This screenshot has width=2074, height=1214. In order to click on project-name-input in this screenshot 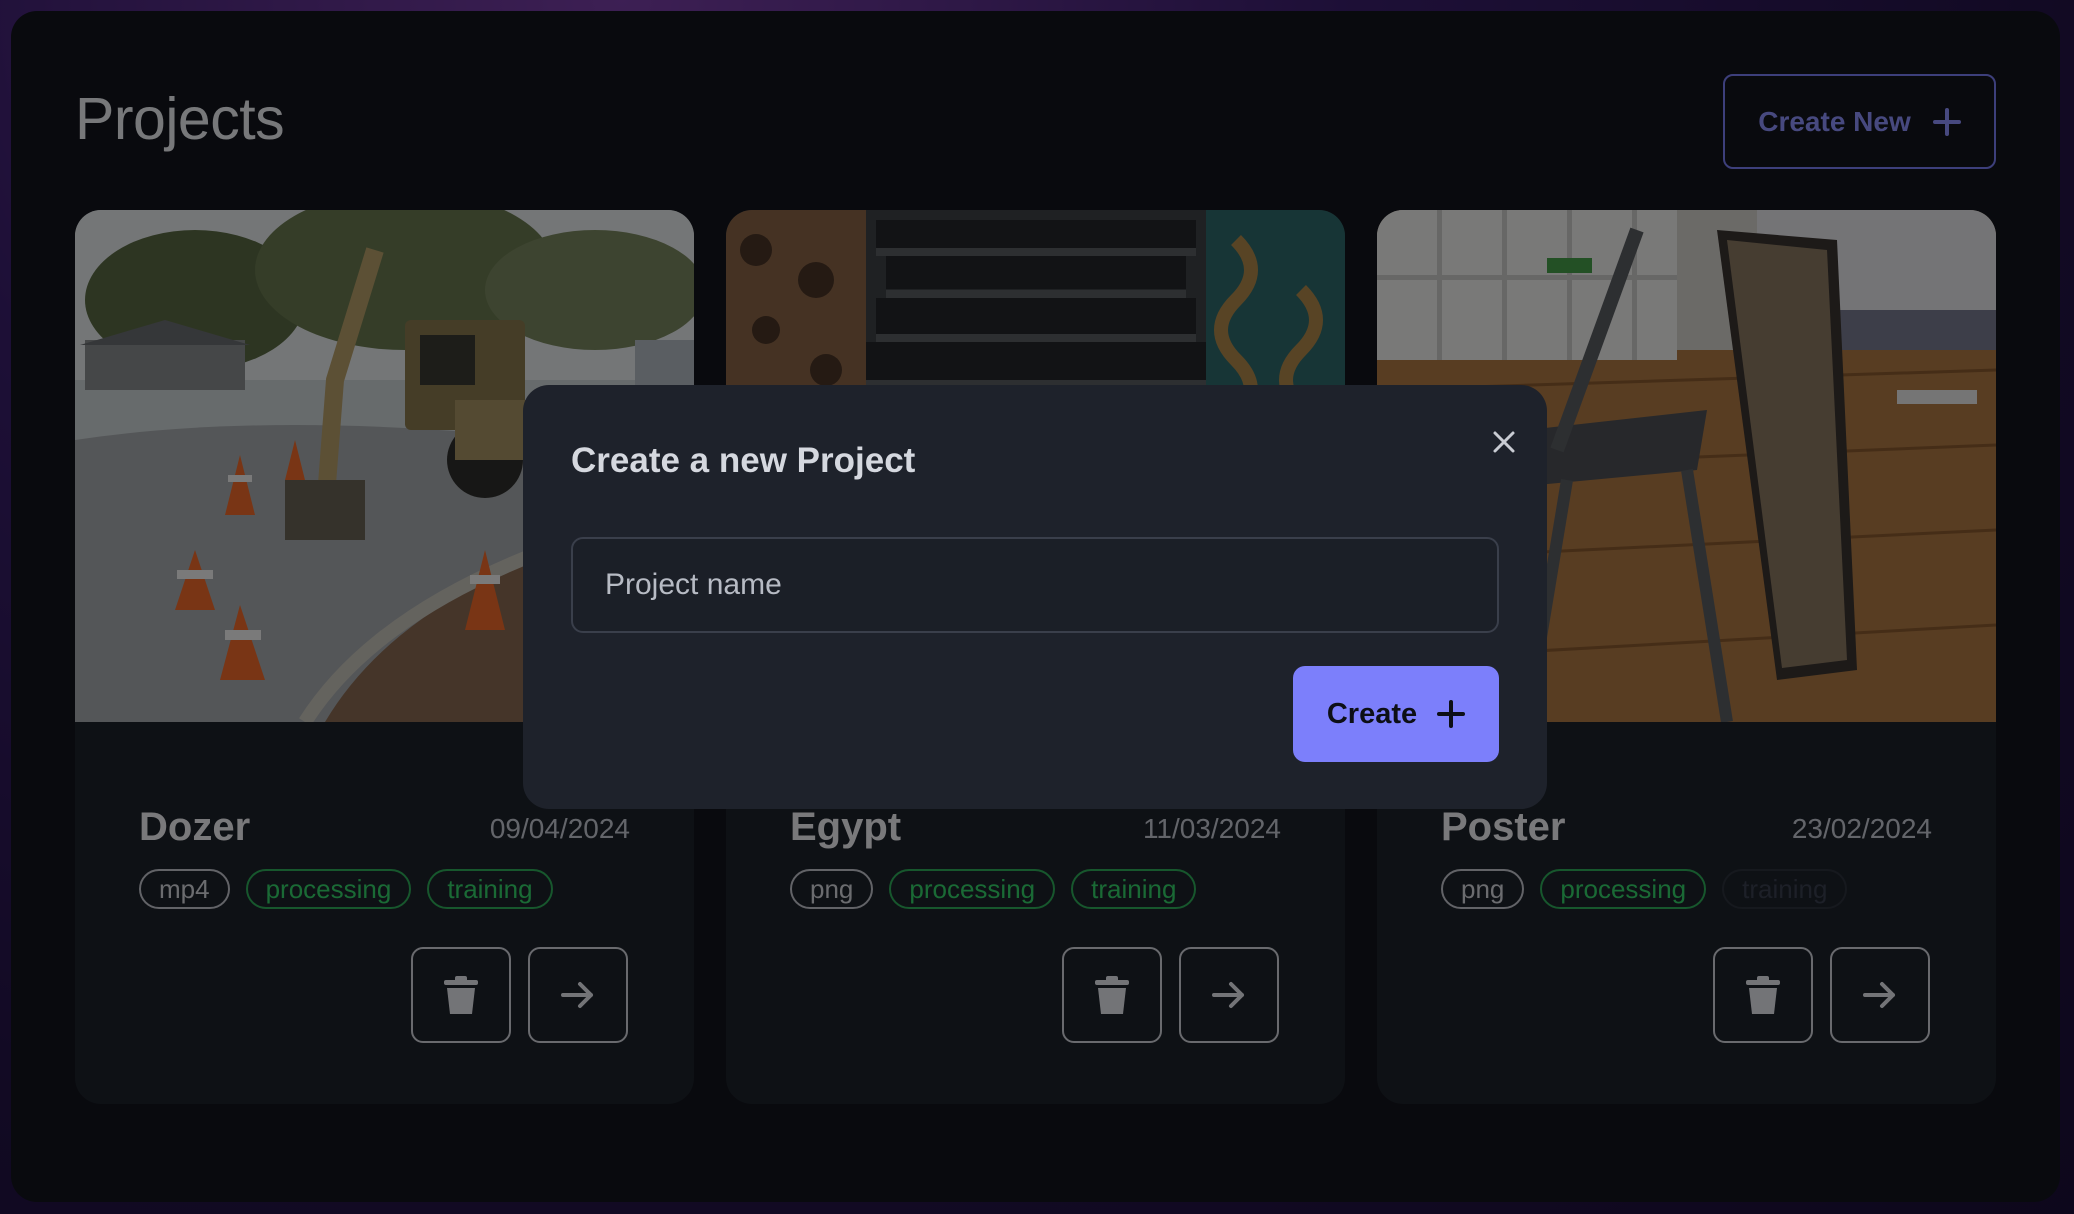, I will do `click(1035, 585)`.